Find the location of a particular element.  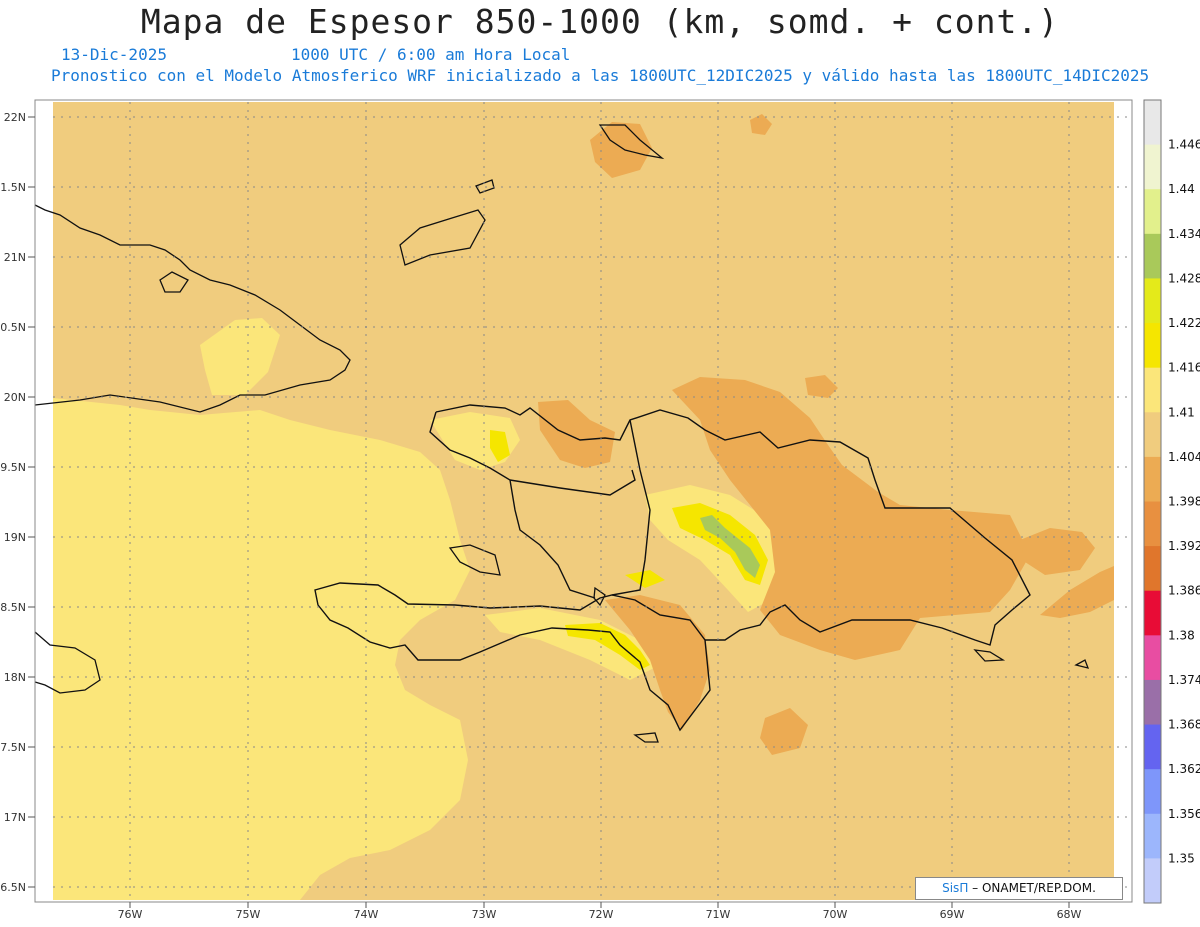

lat-tick-label: 0.5N is located at coordinates (13, 327).